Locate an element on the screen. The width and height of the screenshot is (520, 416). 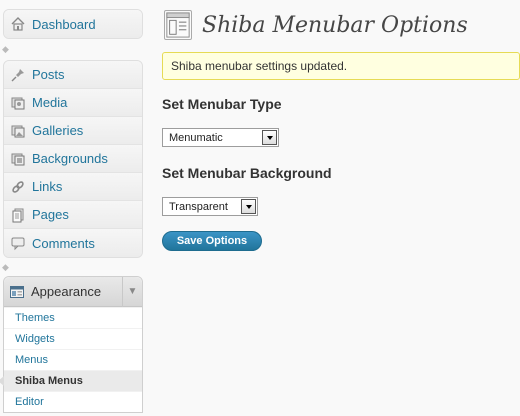
sidebar-item-label: Appearance is located at coordinates (66, 291).